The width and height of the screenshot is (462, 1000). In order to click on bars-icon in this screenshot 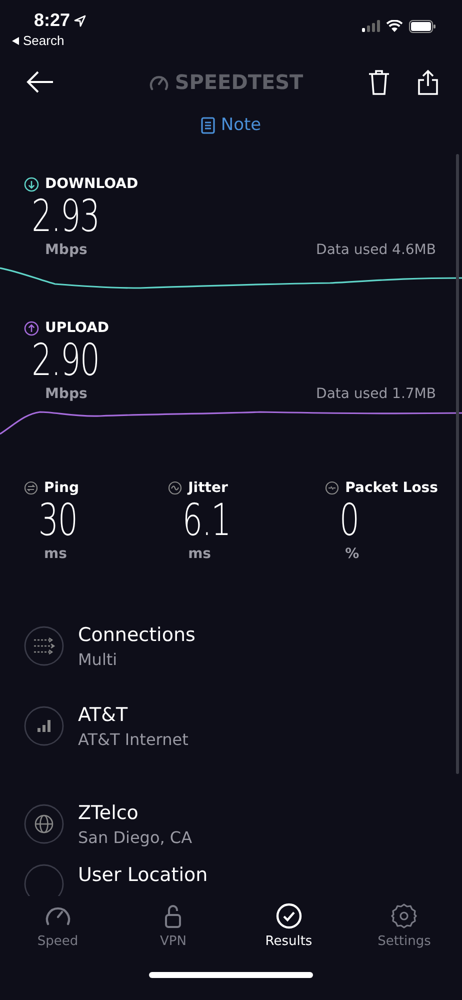, I will do `click(44, 726)`.